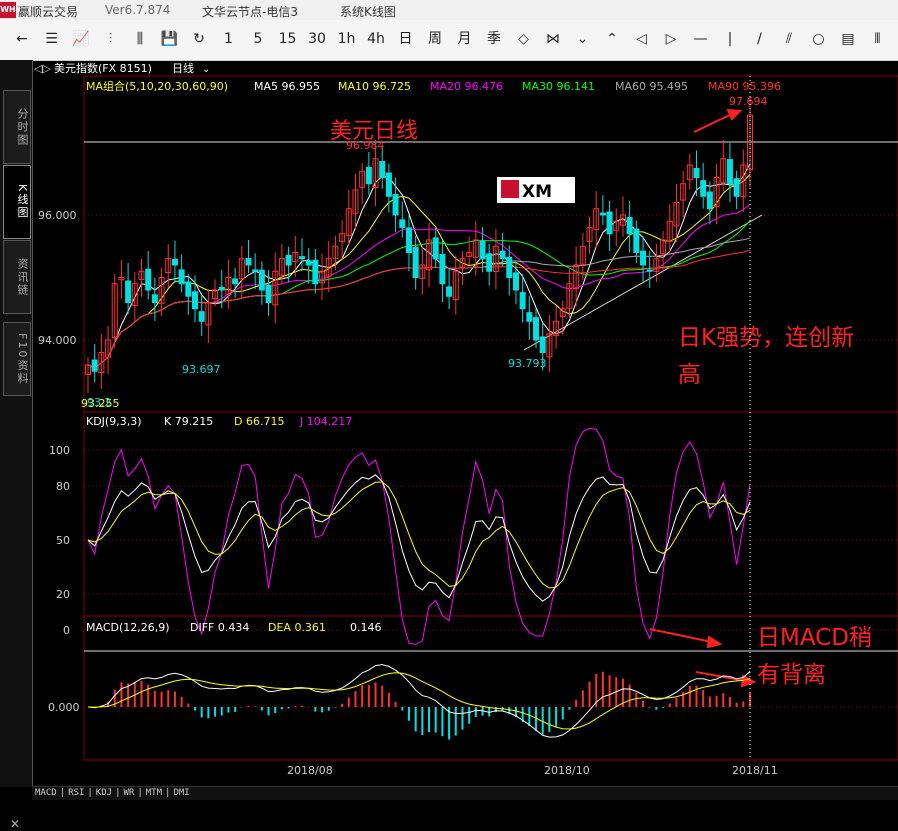  What do you see at coordinates (422, 705) in the screenshot?
I see `macd-histogram` at bounding box center [422, 705].